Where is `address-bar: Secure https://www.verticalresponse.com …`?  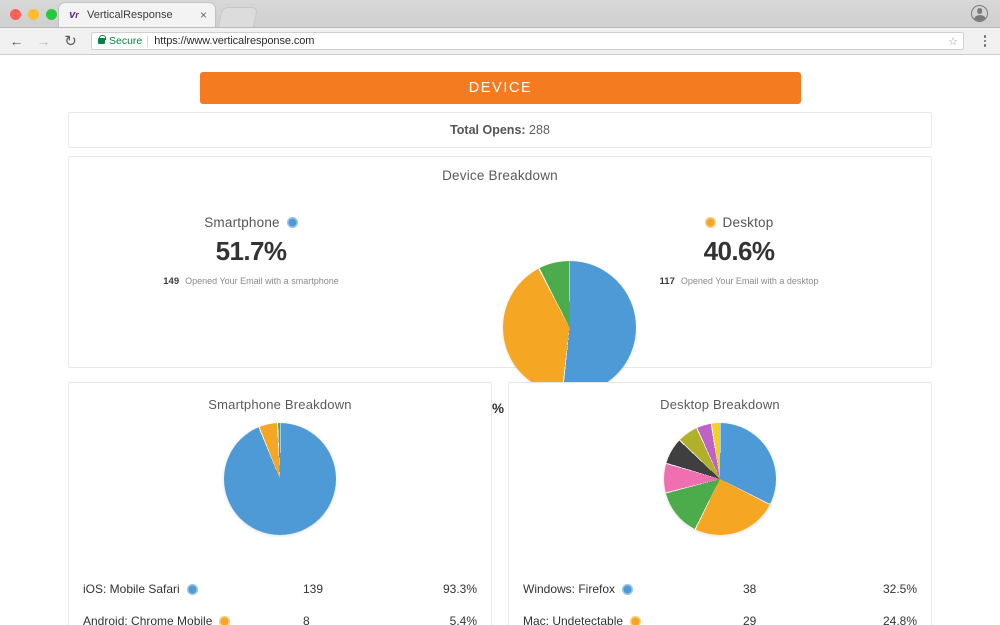 address-bar: Secure https://www.verticalresponse.com … is located at coordinates (527, 41).